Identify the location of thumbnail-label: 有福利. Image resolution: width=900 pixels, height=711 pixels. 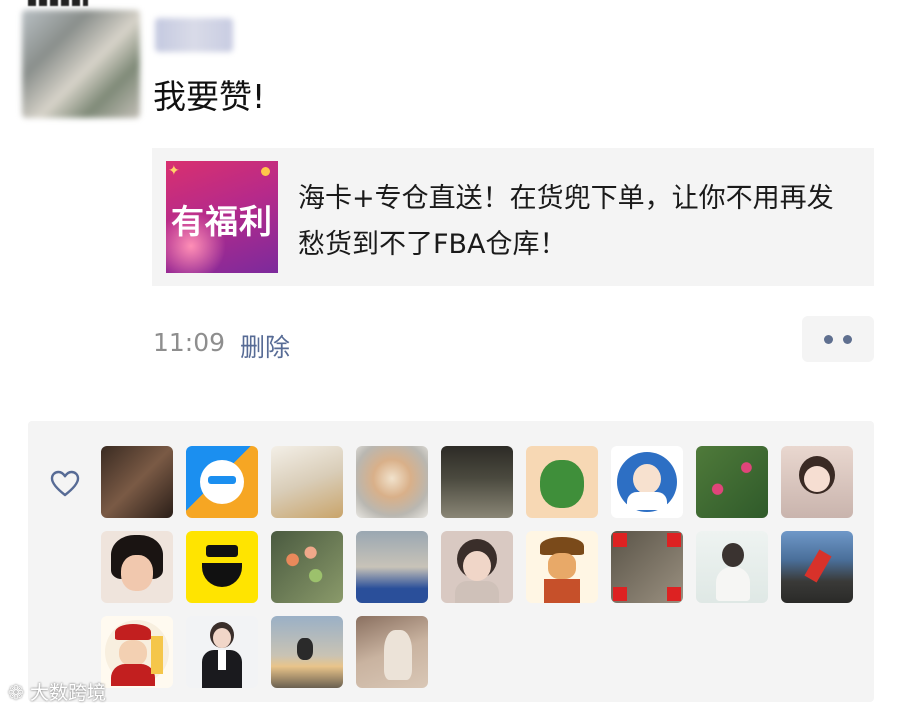
(222, 221).